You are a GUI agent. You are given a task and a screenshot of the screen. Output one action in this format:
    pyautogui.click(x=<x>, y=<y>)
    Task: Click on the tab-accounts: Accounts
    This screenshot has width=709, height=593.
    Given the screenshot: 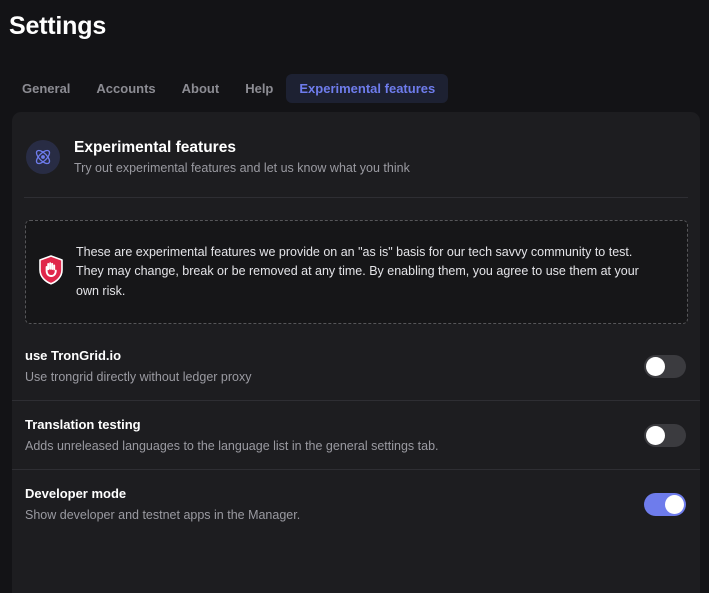 What is the action you would take?
    pyautogui.click(x=125, y=88)
    